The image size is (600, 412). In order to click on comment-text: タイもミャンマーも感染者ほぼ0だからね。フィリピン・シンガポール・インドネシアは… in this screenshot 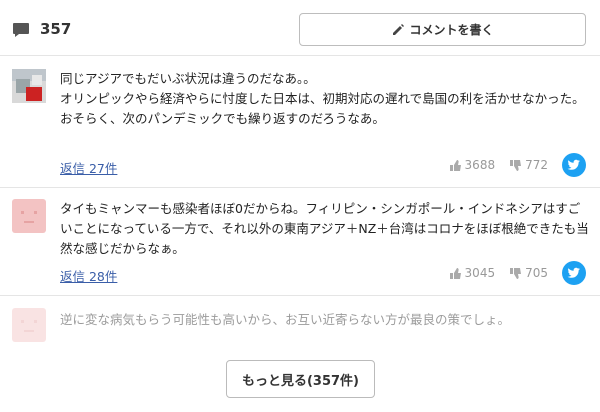, I will do `click(324, 228)`.